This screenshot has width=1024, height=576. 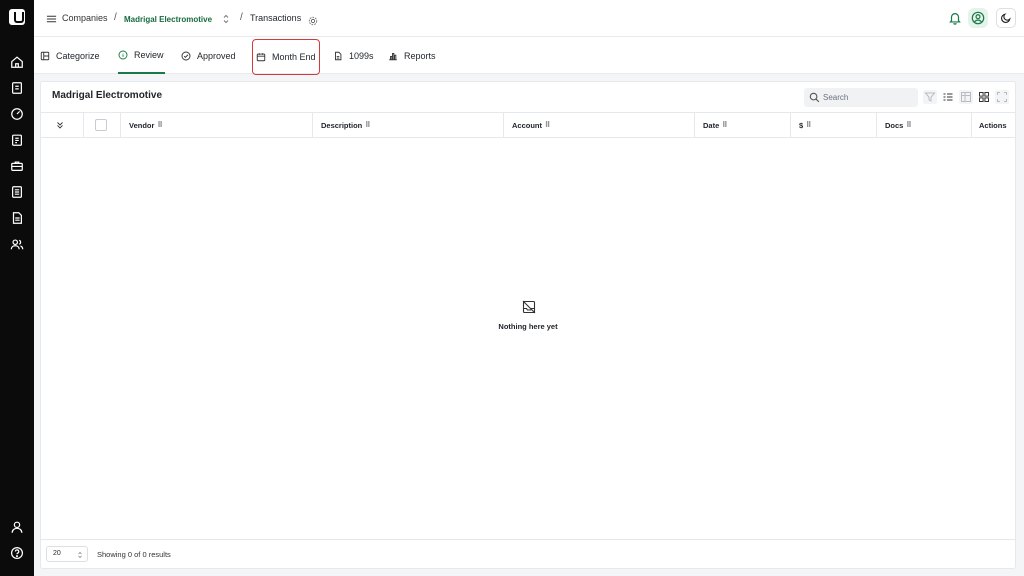 What do you see at coordinates (361, 55) in the screenshot?
I see `tab-label: 1099s` at bounding box center [361, 55].